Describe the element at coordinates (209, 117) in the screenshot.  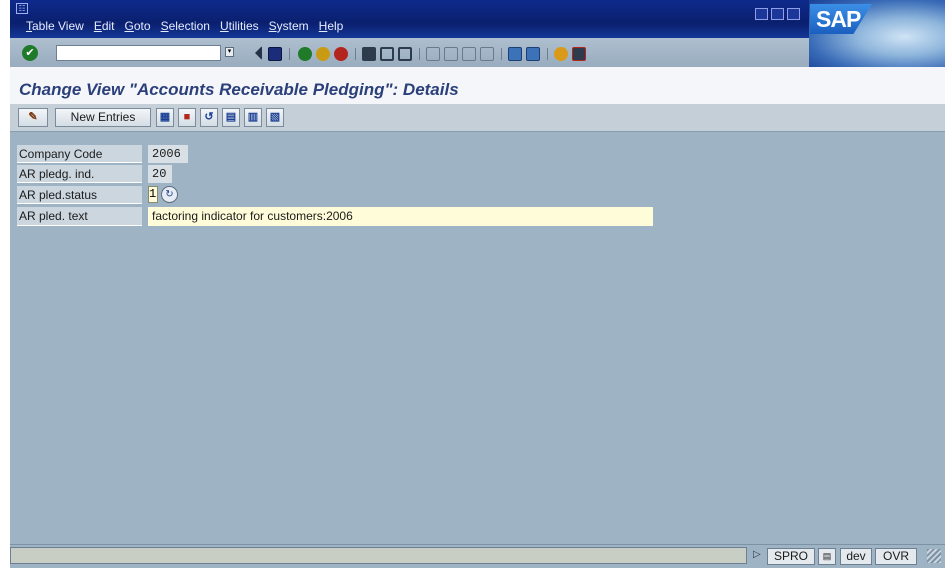
I see `undo-change-icon: ↺` at that location.